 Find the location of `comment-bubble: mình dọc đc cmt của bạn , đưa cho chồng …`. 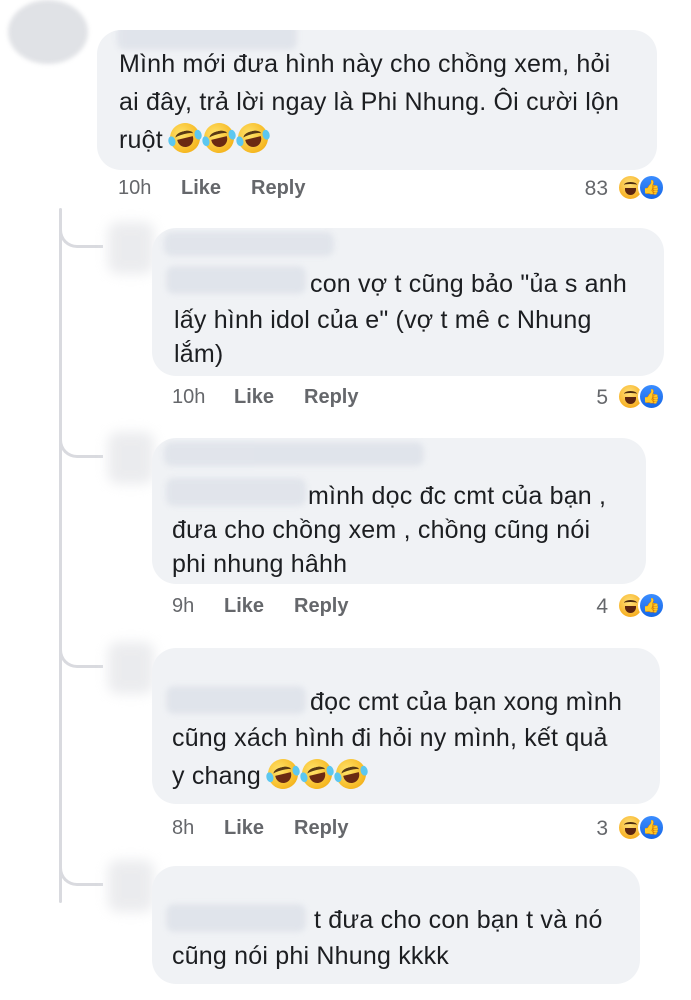

comment-bubble: mình dọc đc cmt của bạn , đưa cho chồng … is located at coordinates (399, 511).